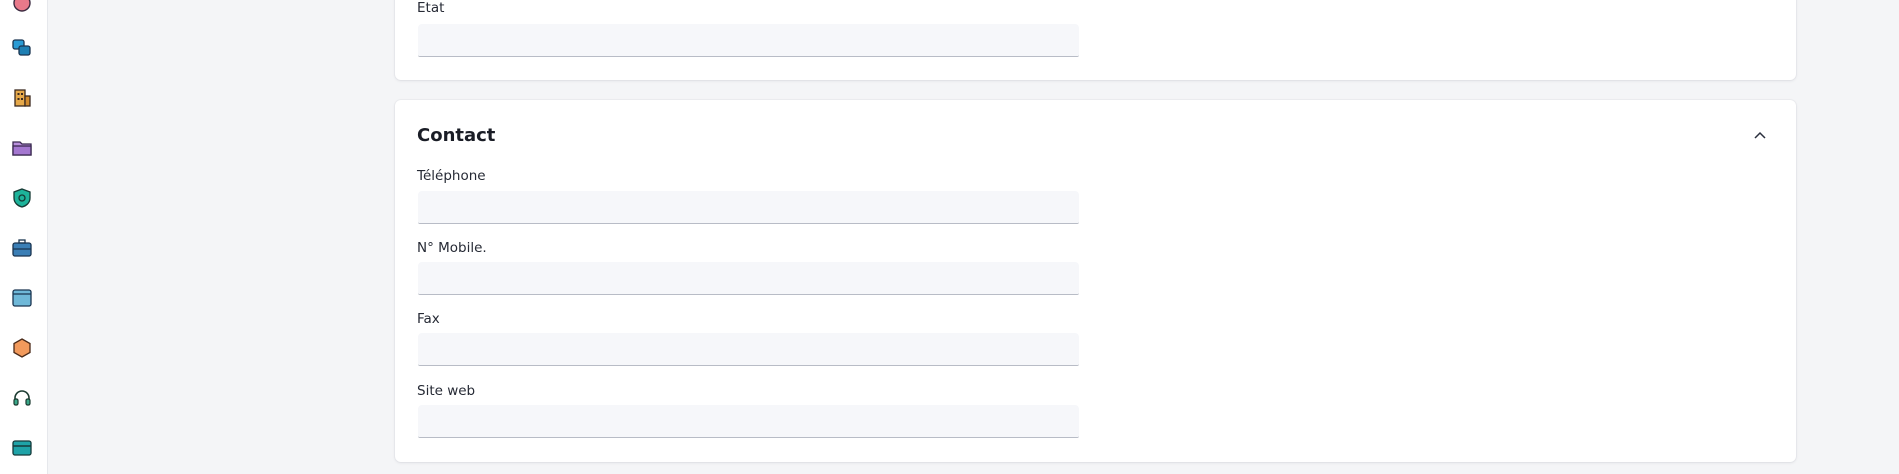 The image size is (1899, 474). Describe the element at coordinates (22, 448) in the screenshot. I see `card-icon` at that location.